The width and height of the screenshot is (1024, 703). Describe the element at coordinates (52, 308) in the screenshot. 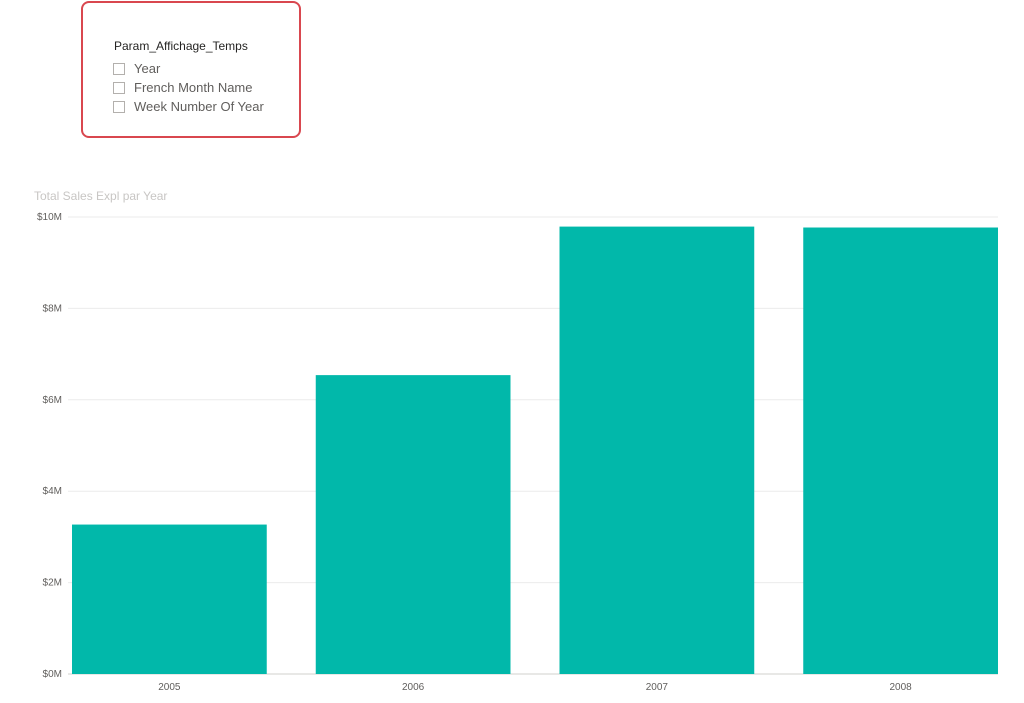

I see `y-tick-label: $8M` at that location.